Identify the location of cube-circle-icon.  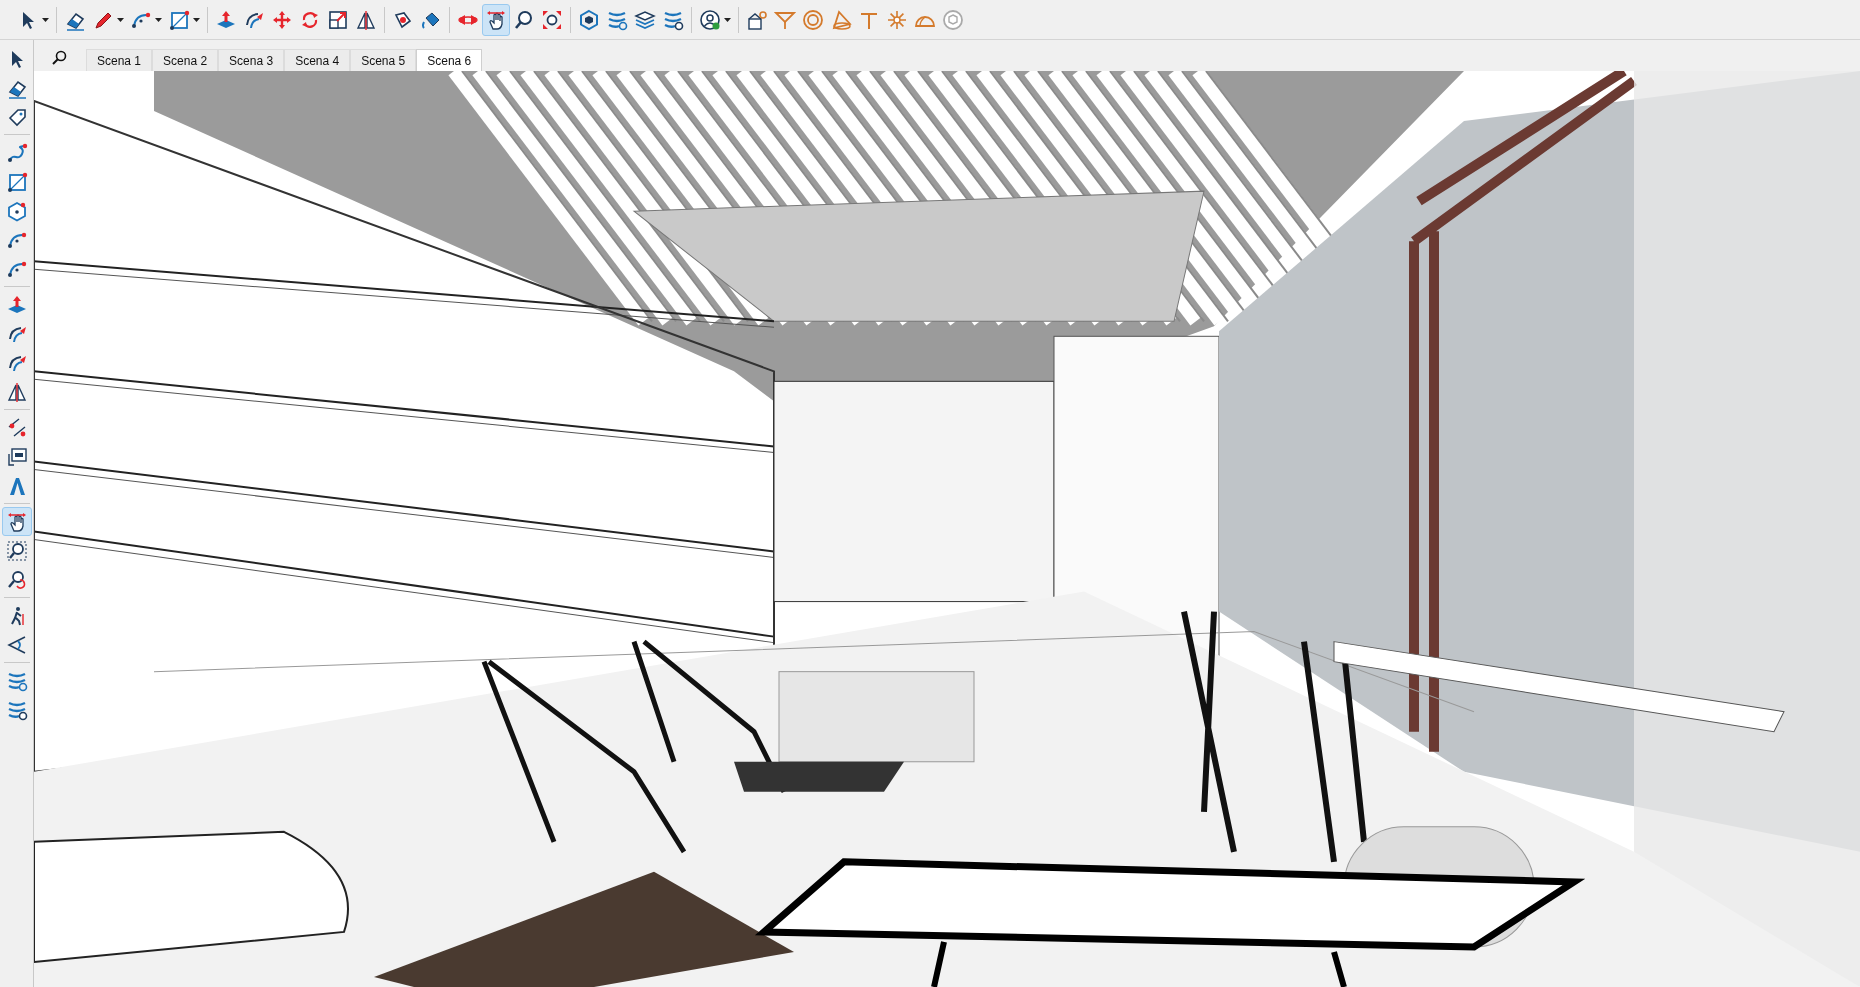
(953, 19).